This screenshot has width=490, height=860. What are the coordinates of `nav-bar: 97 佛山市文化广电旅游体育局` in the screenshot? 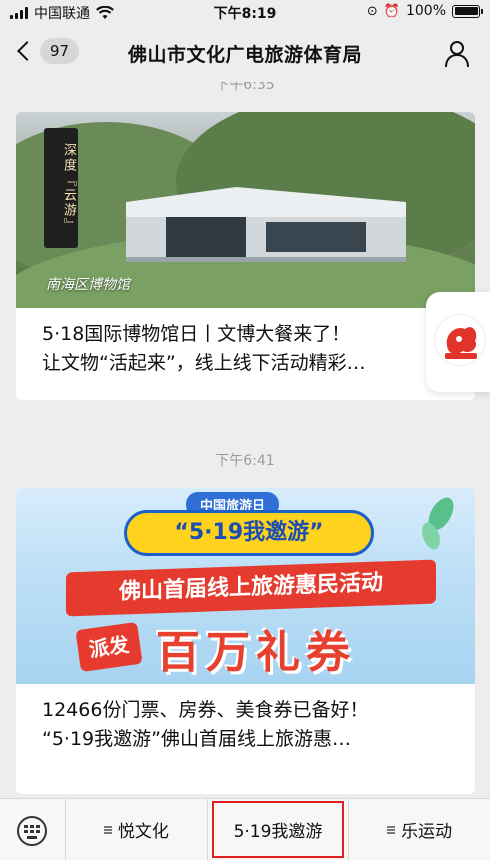 It's located at (245, 54).